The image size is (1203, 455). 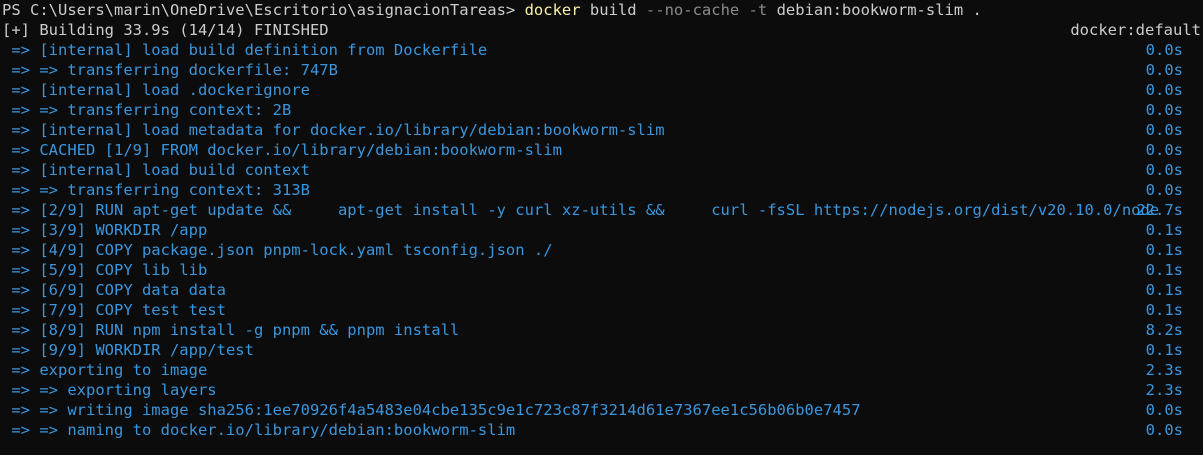 What do you see at coordinates (114, 310) in the screenshot?
I see `build-step-text: => [7/9] COPY test test` at bounding box center [114, 310].